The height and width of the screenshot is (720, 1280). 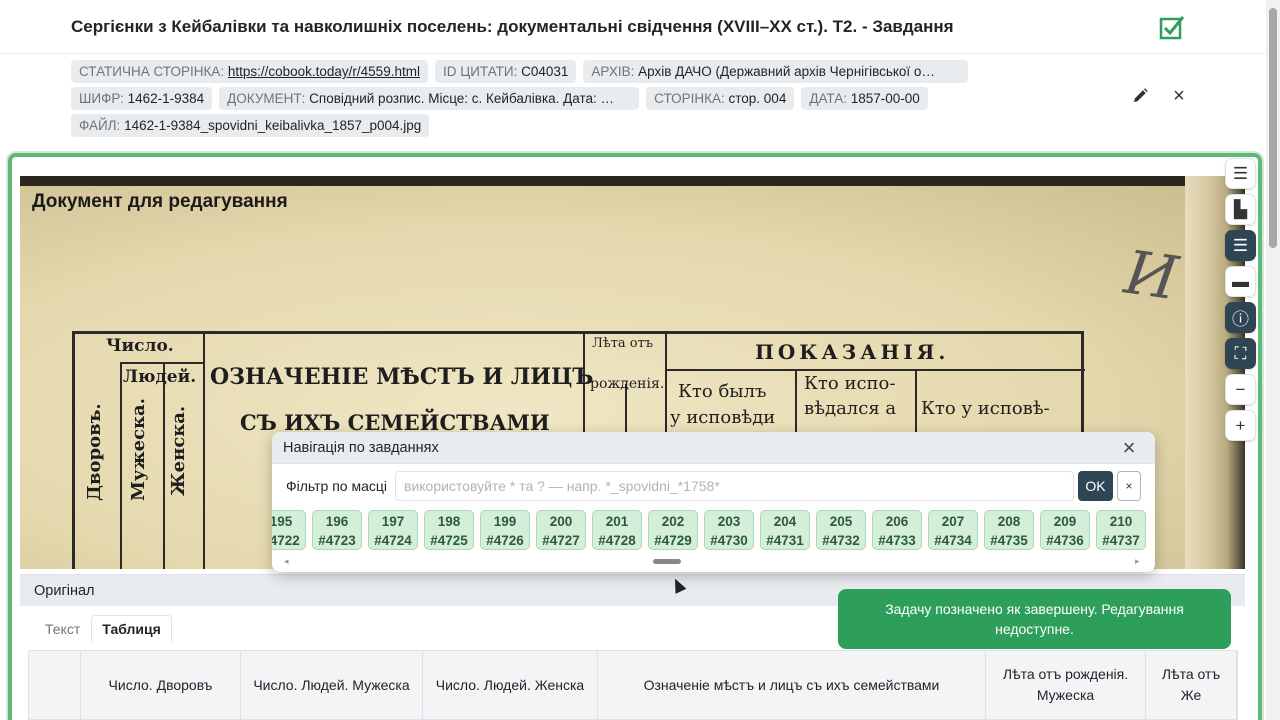 I want to click on zoom-out-button: −, so click(x=1240, y=389).